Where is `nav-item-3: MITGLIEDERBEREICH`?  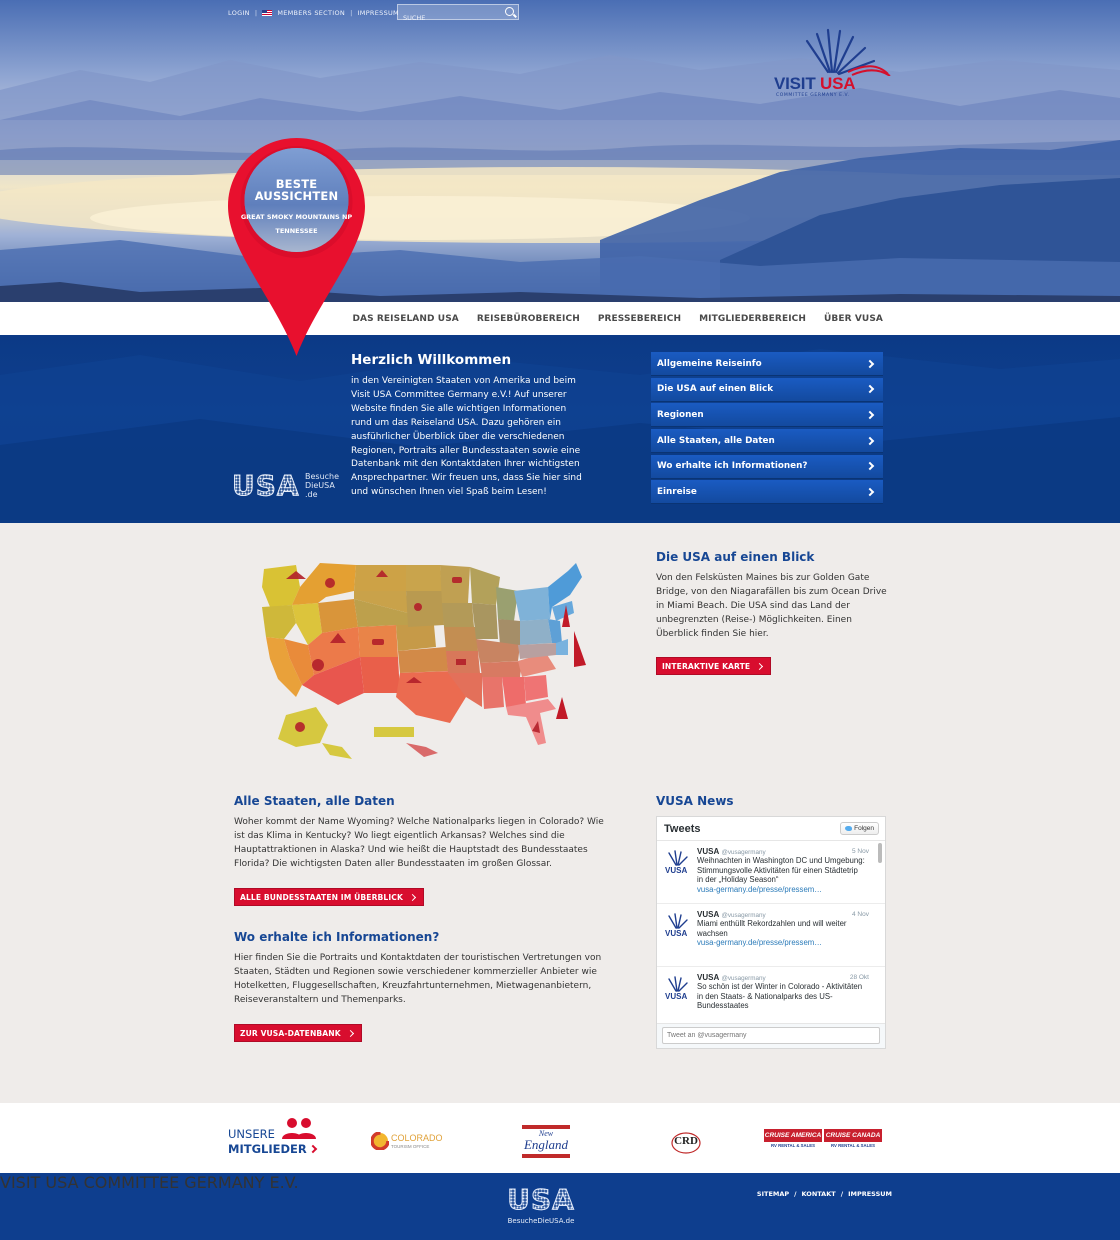 nav-item-3: MITGLIEDERBEREICH is located at coordinates (752, 319).